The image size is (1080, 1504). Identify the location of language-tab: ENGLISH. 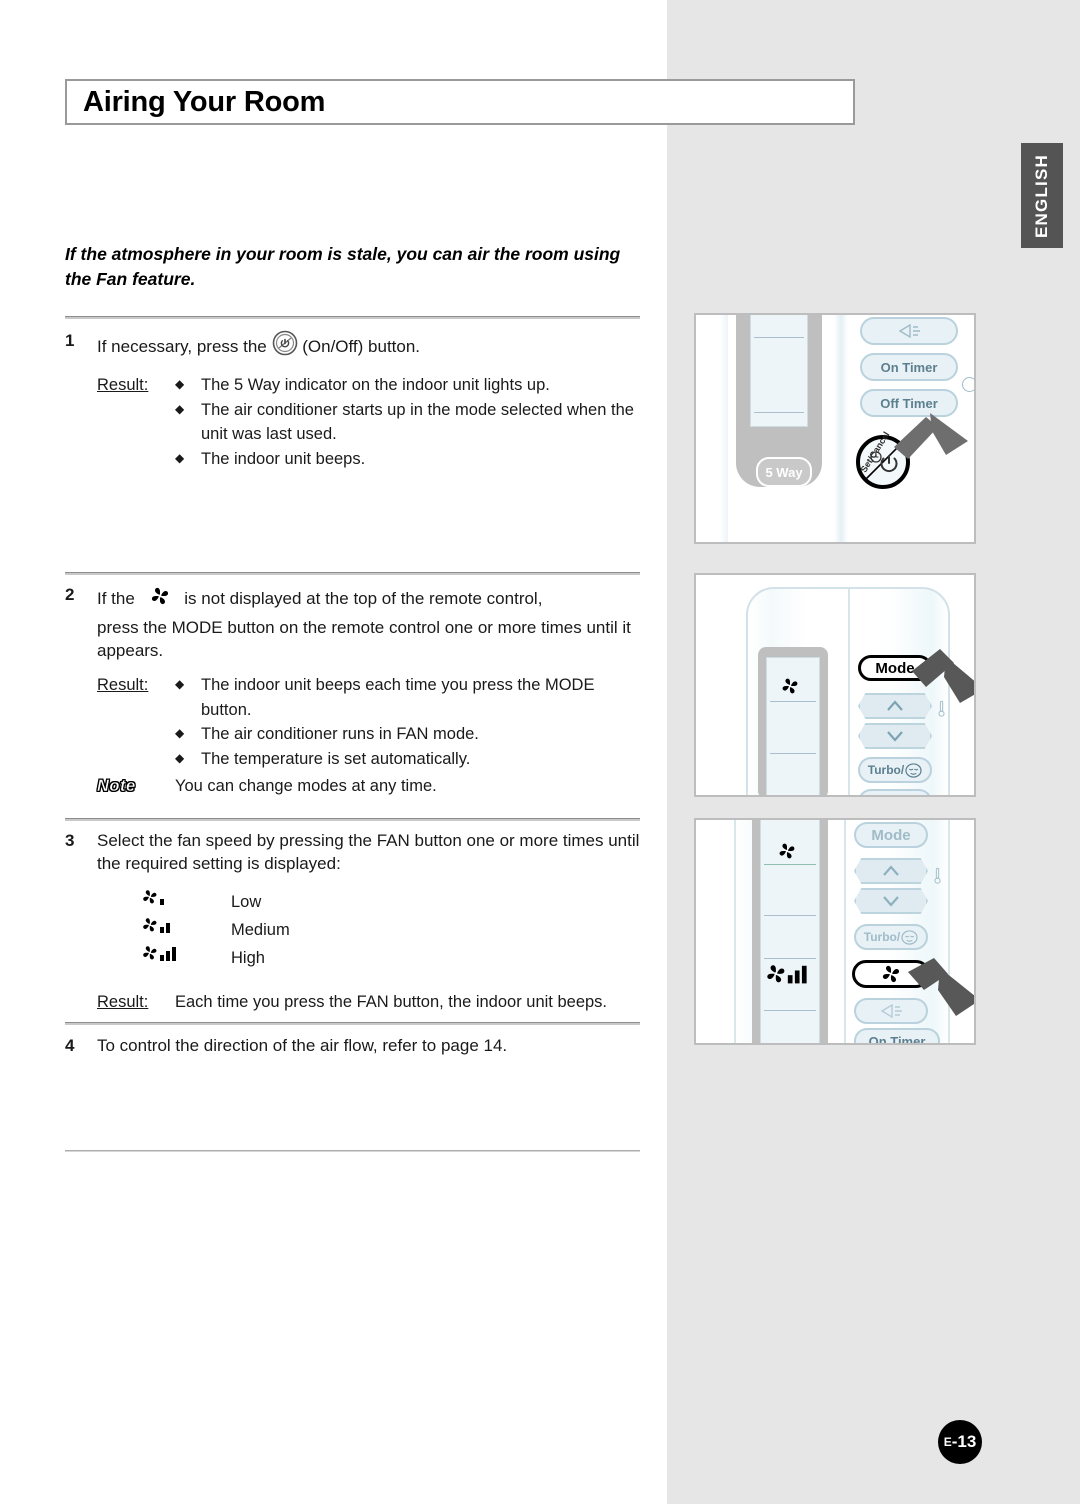
(1042, 195).